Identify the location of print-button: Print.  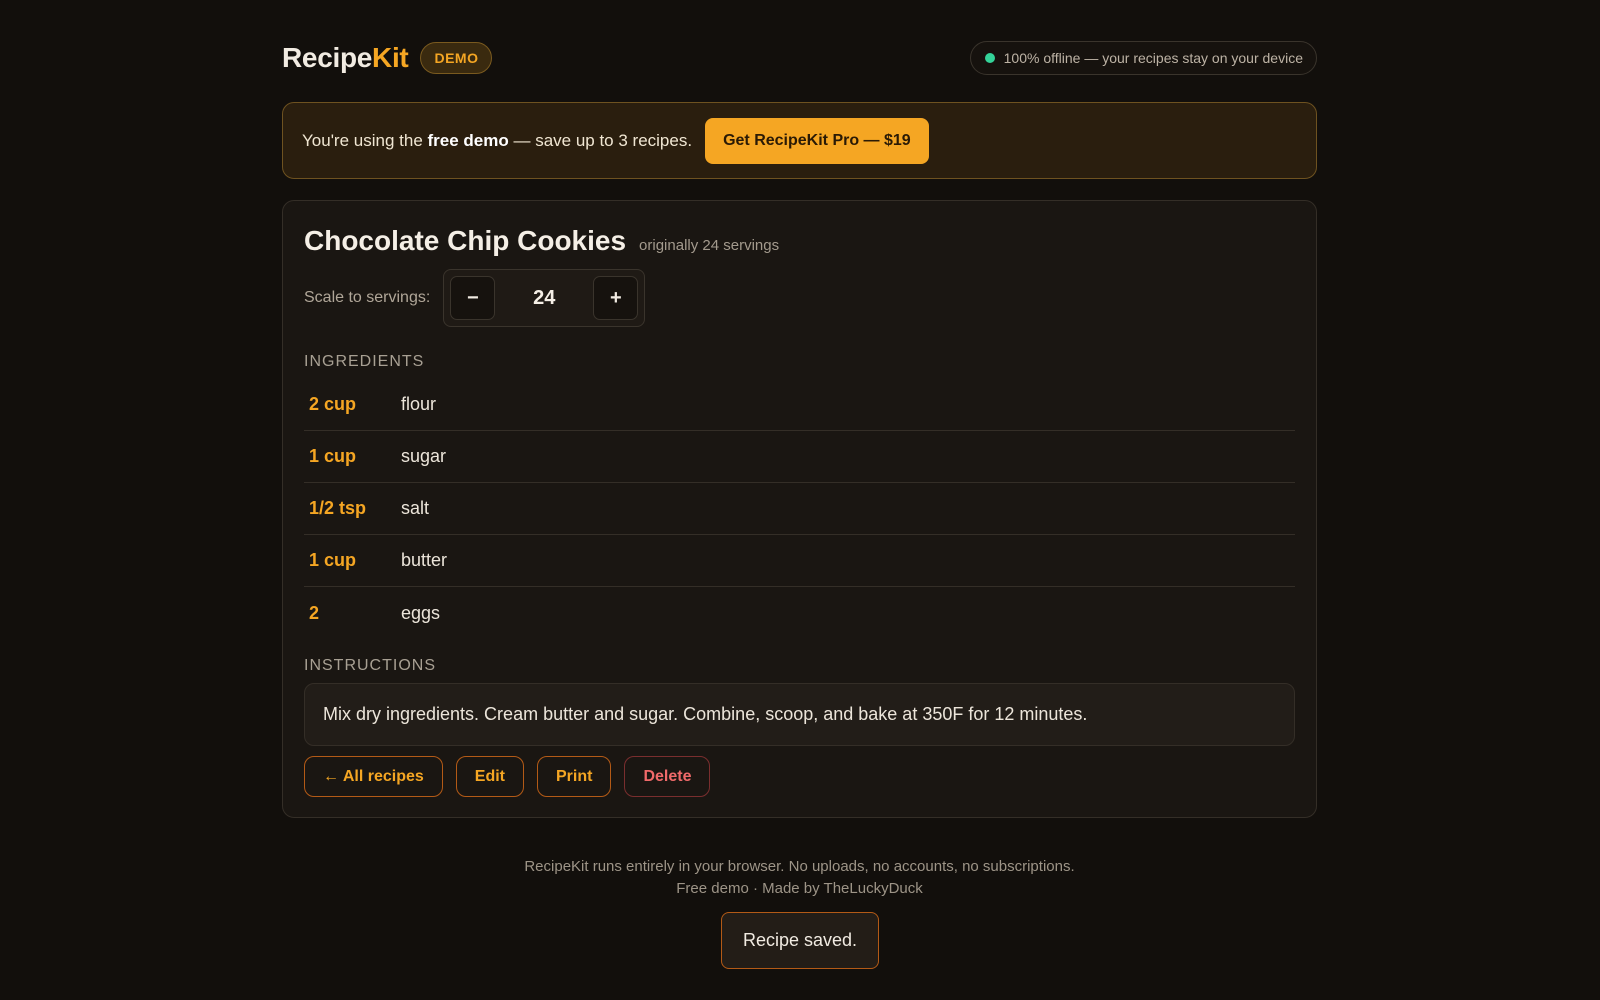
(574, 776).